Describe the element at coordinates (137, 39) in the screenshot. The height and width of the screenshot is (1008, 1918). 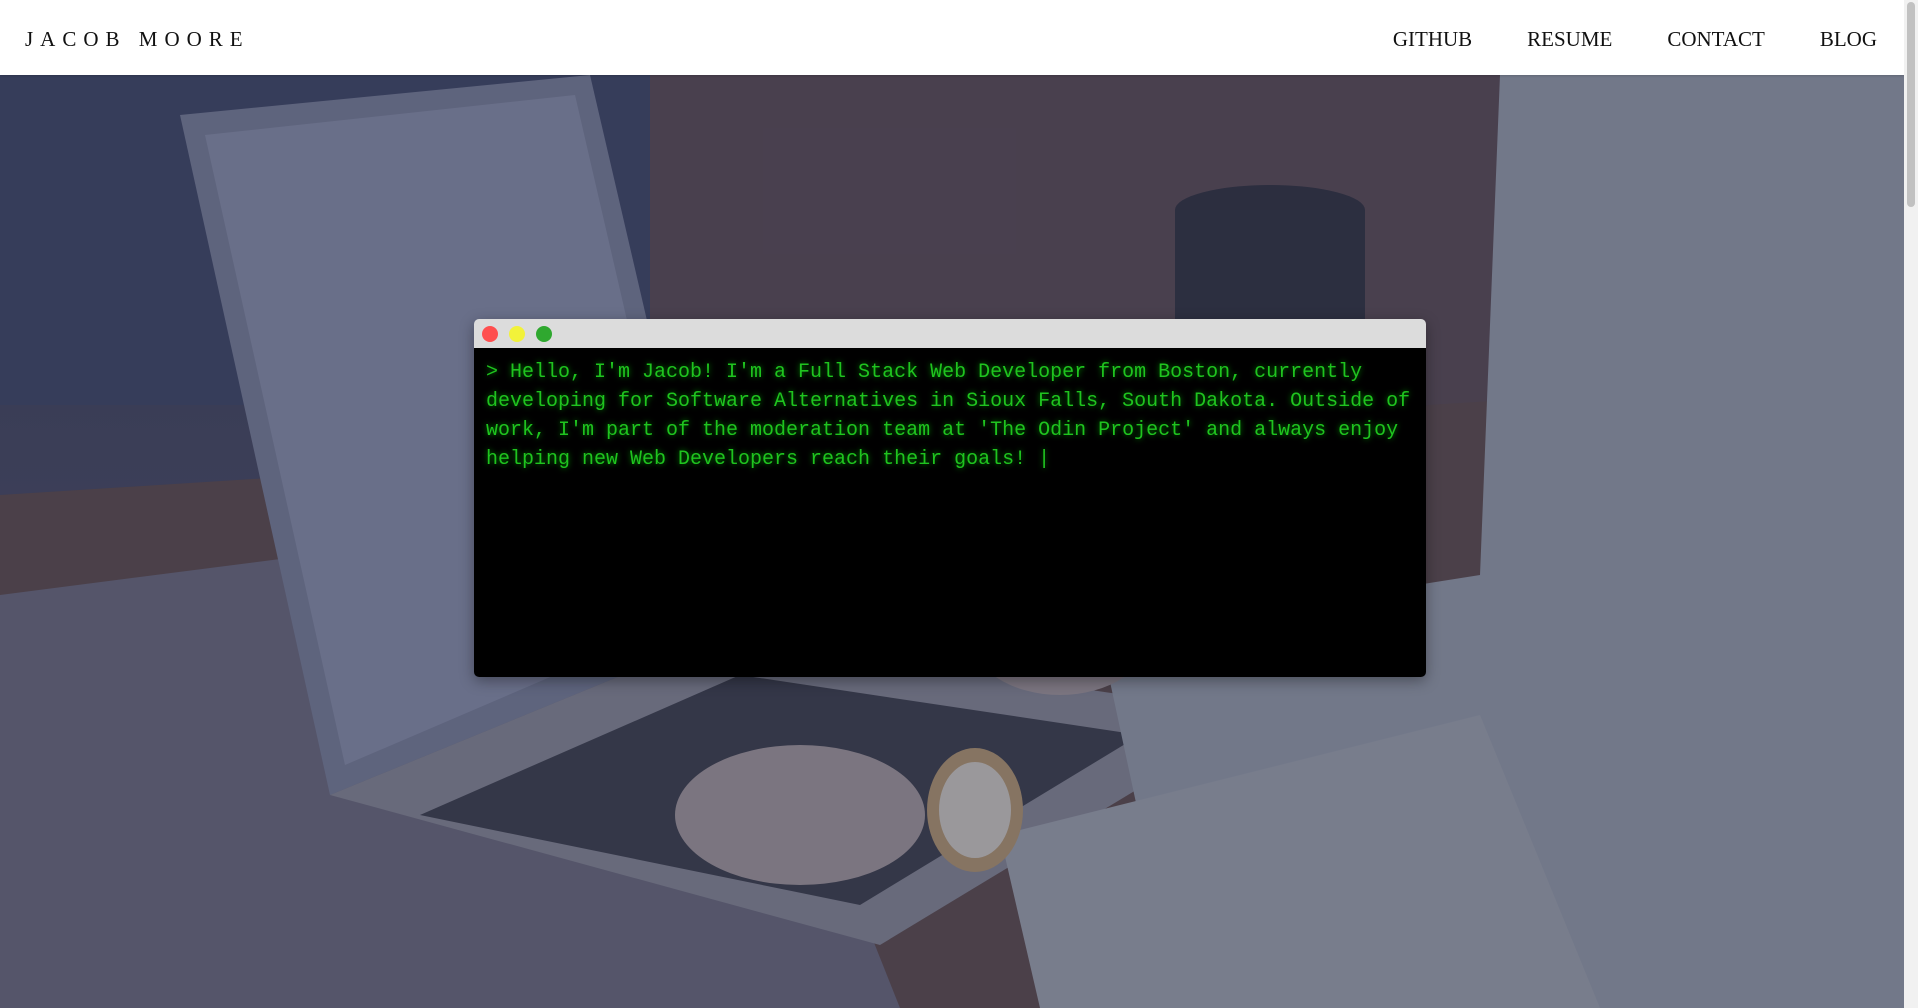
I see `site-logo-link: JACOB MOORE` at that location.